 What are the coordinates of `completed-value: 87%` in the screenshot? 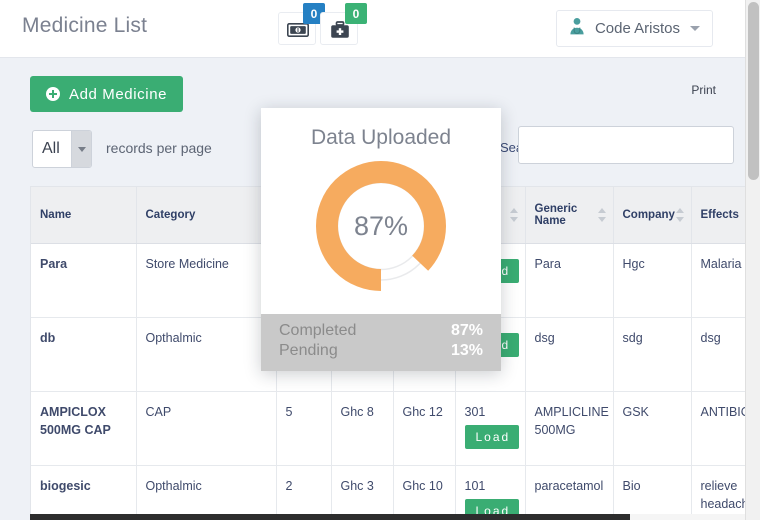 It's located at (466, 330).